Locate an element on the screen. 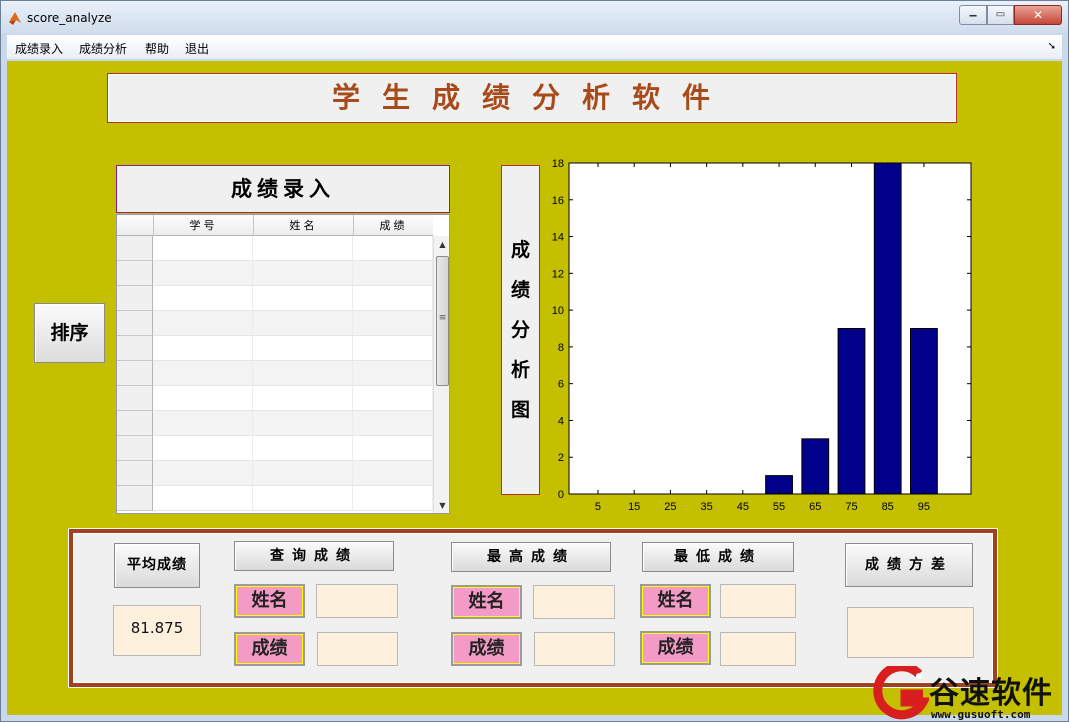 This screenshot has width=1069, height=723. x-tick-label: 55 is located at coordinates (779, 507).